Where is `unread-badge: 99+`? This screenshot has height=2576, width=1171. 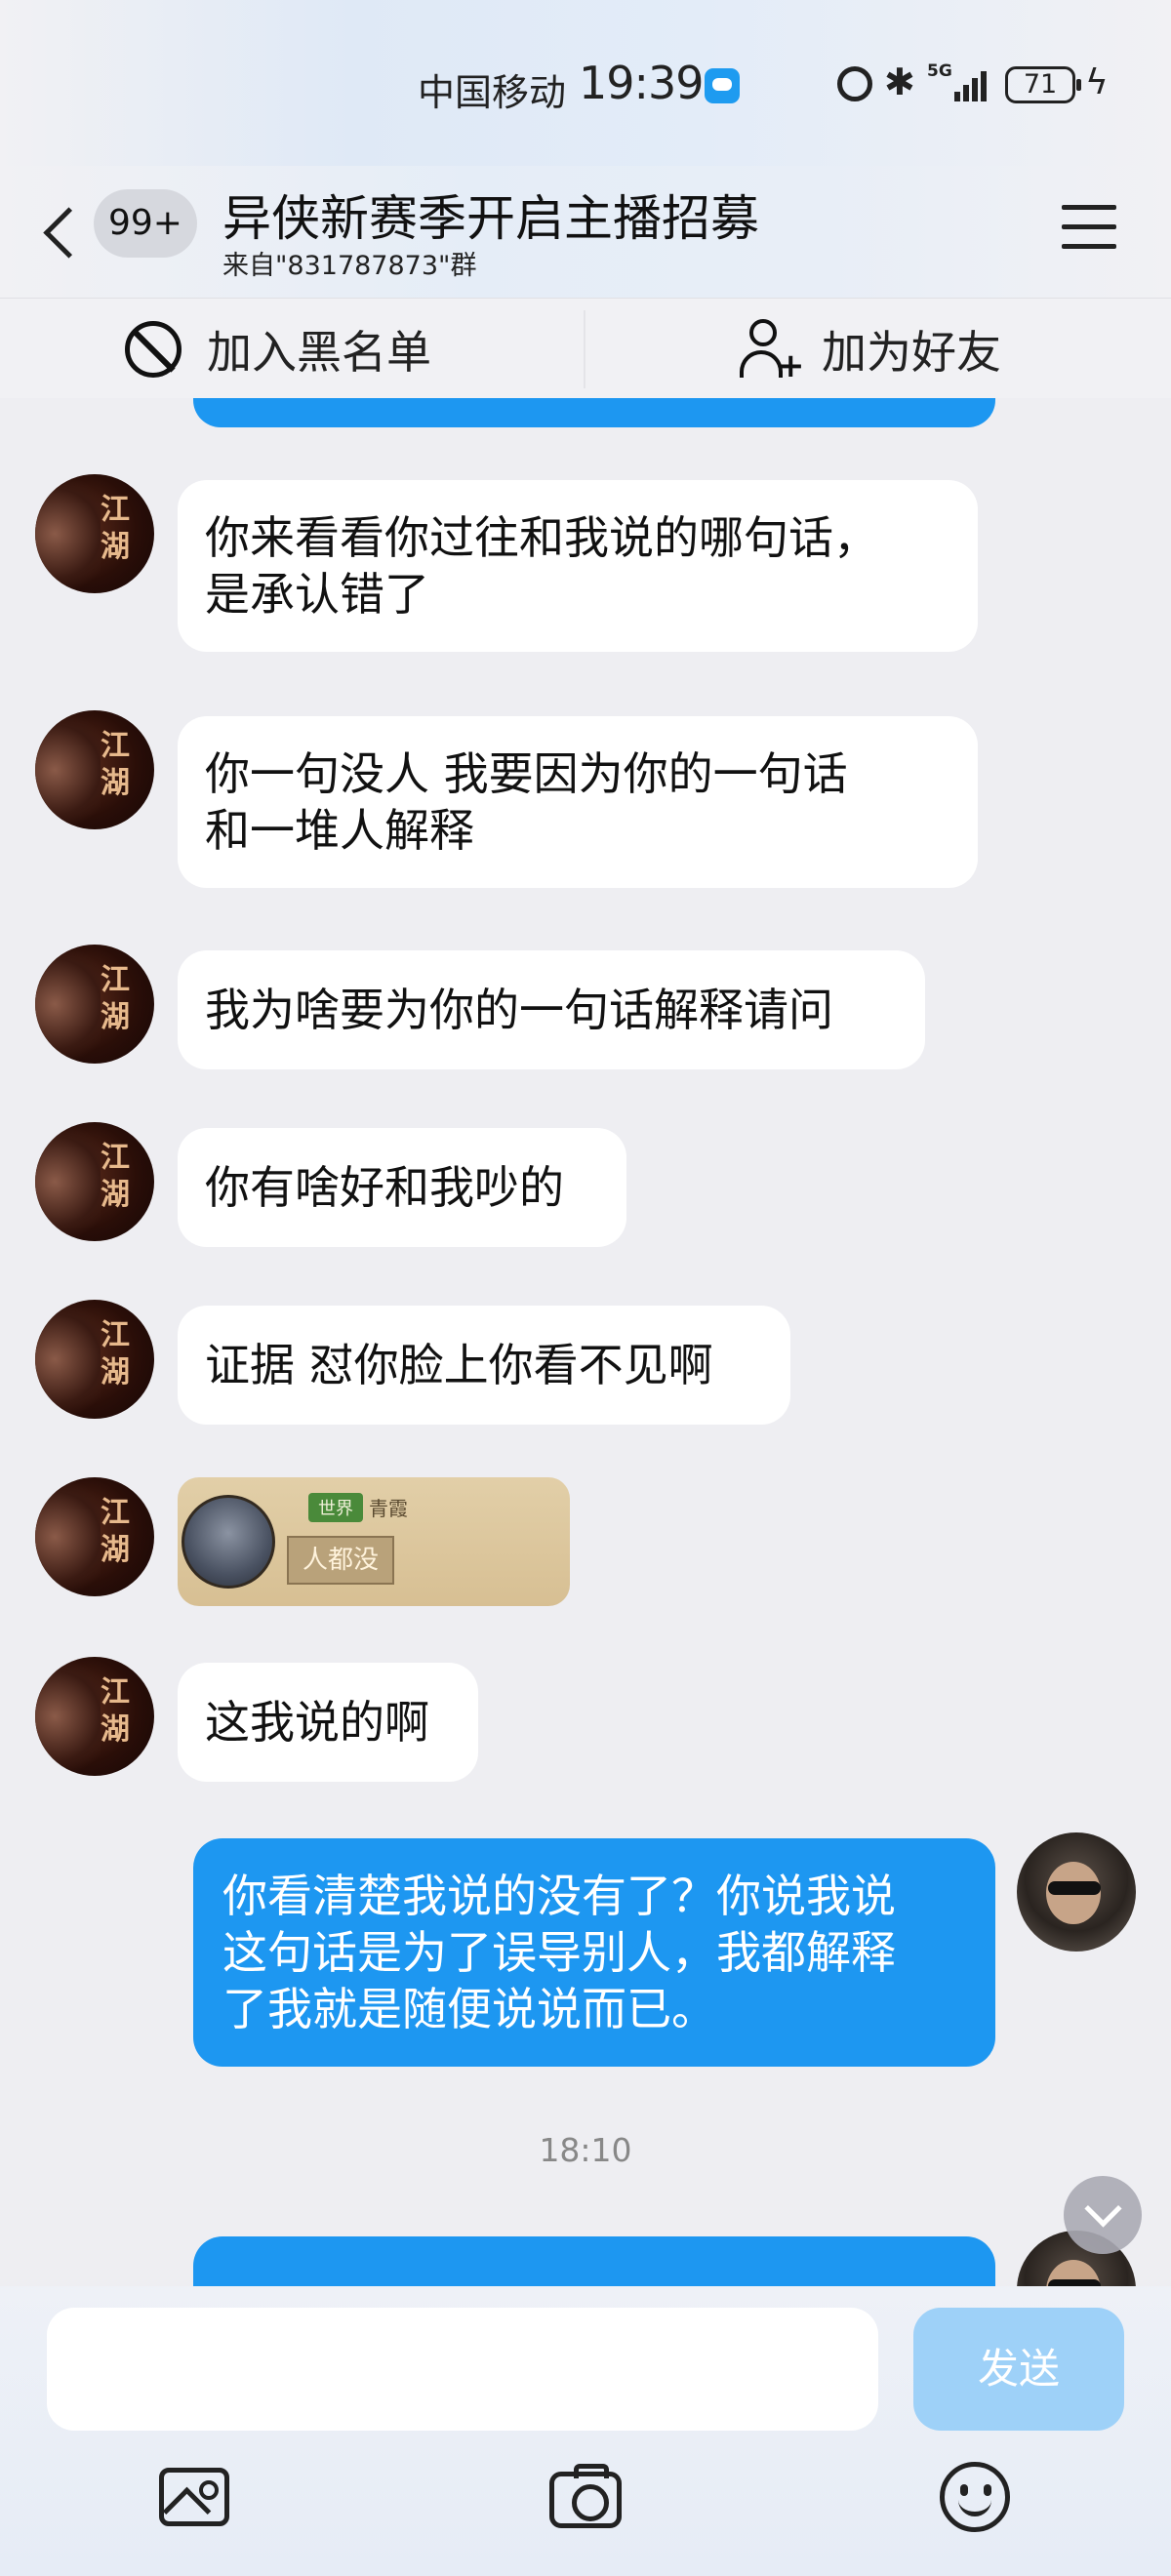
unread-badge: 99+ is located at coordinates (145, 223).